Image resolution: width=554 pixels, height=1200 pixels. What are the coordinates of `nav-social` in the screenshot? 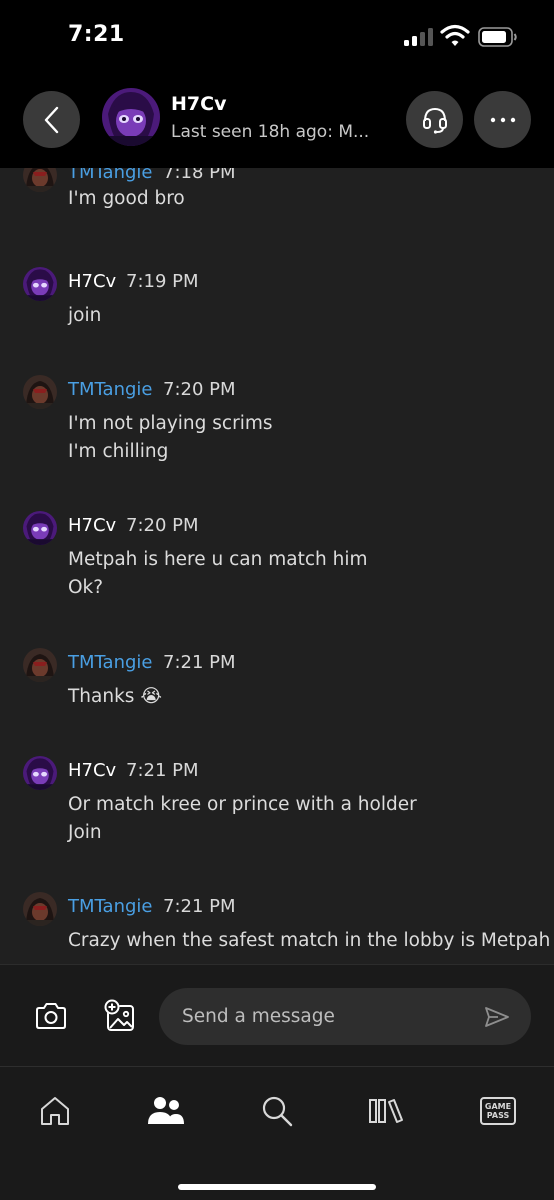 It's located at (166, 1111).